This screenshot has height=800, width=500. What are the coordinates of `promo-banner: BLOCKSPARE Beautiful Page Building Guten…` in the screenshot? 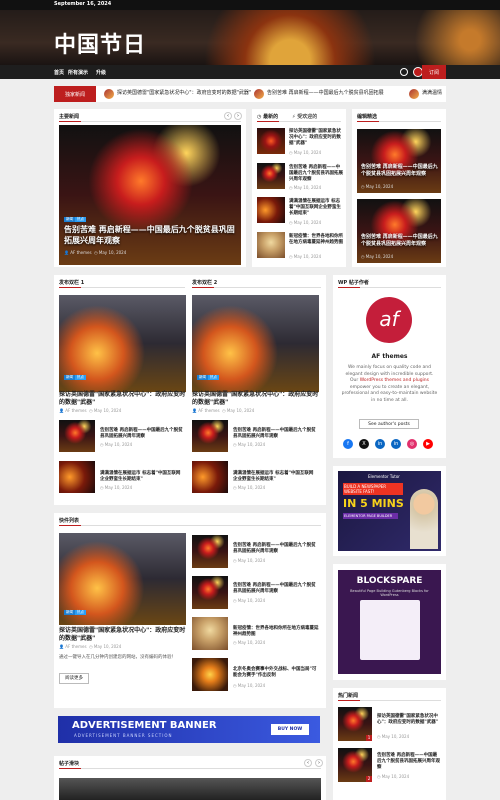 It's located at (389, 622).